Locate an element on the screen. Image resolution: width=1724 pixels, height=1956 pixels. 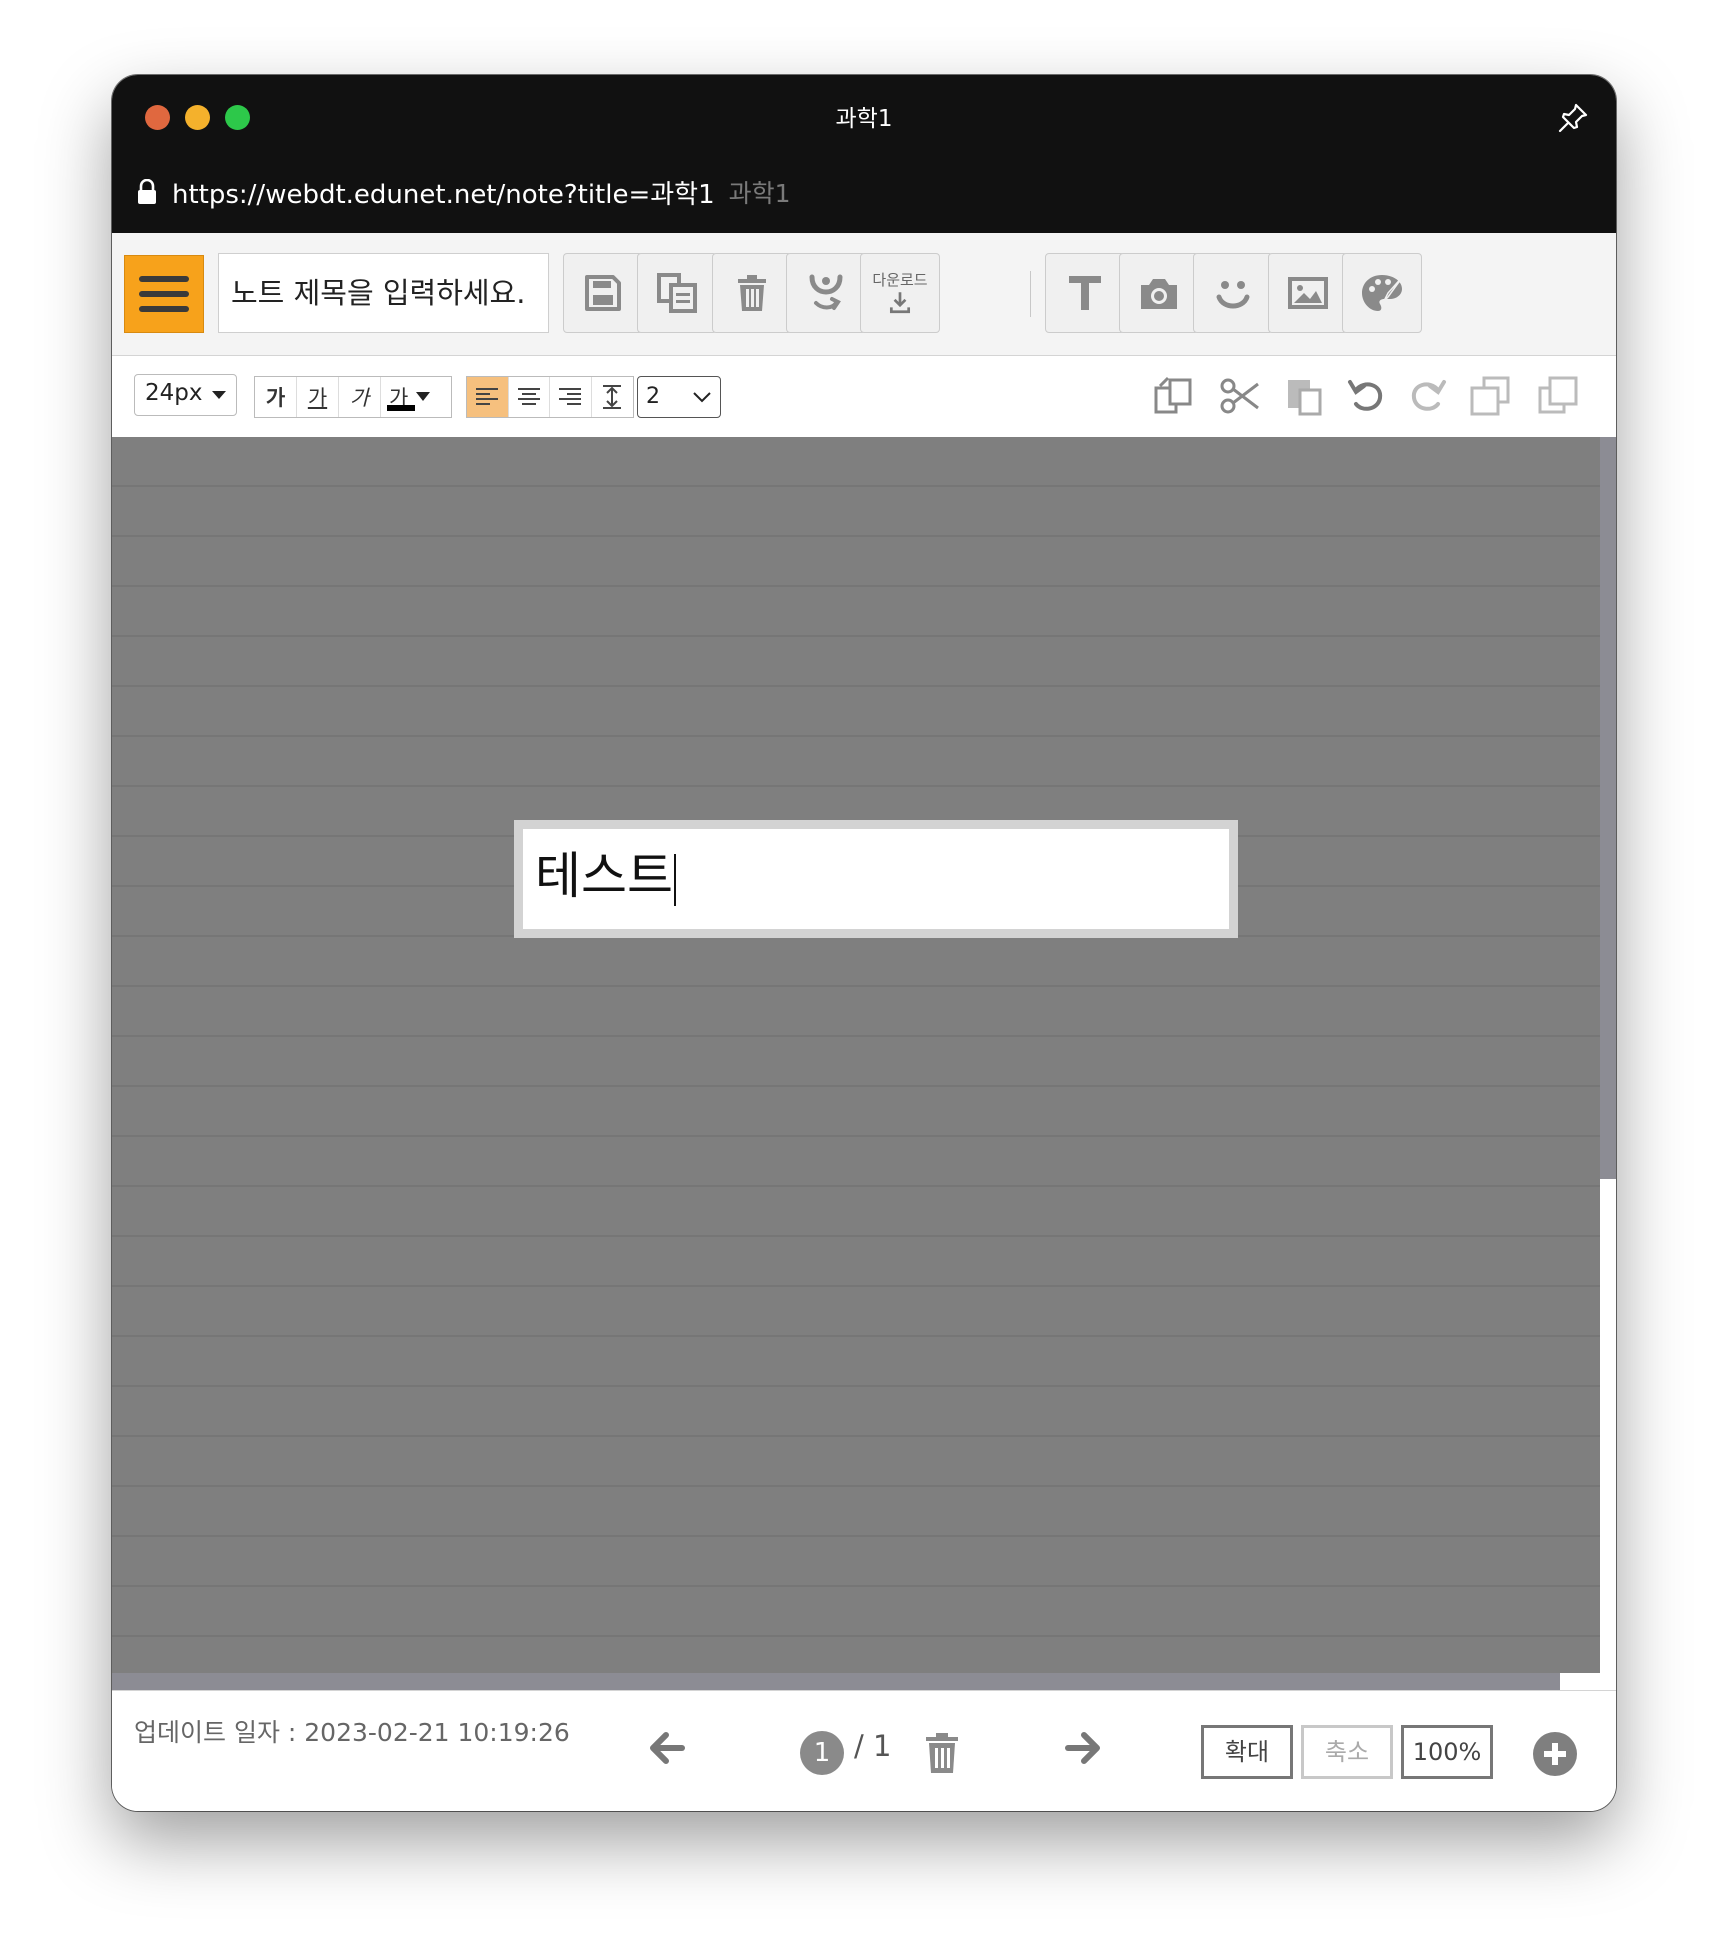
align-left-button is located at coordinates (488, 397).